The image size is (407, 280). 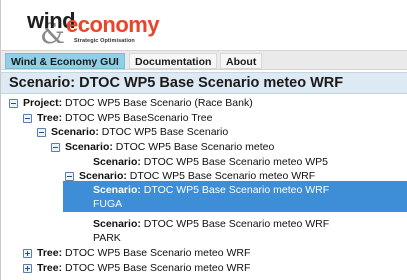 What do you see at coordinates (241, 61) in the screenshot?
I see `tab-about: About` at bounding box center [241, 61].